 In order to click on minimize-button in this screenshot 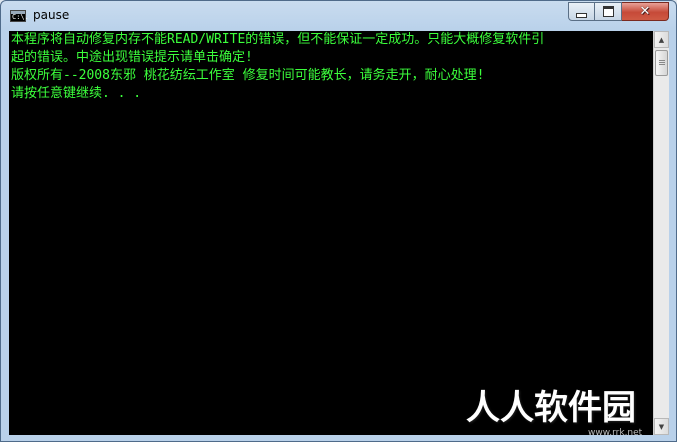, I will do `click(581, 11)`.